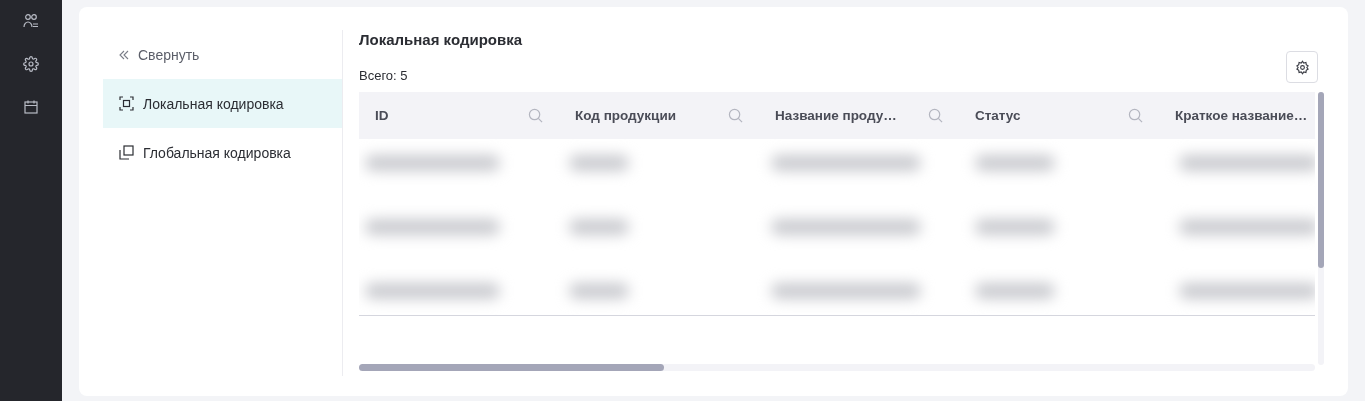  Describe the element at coordinates (31, 21) in the screenshot. I see `users-icon` at that location.